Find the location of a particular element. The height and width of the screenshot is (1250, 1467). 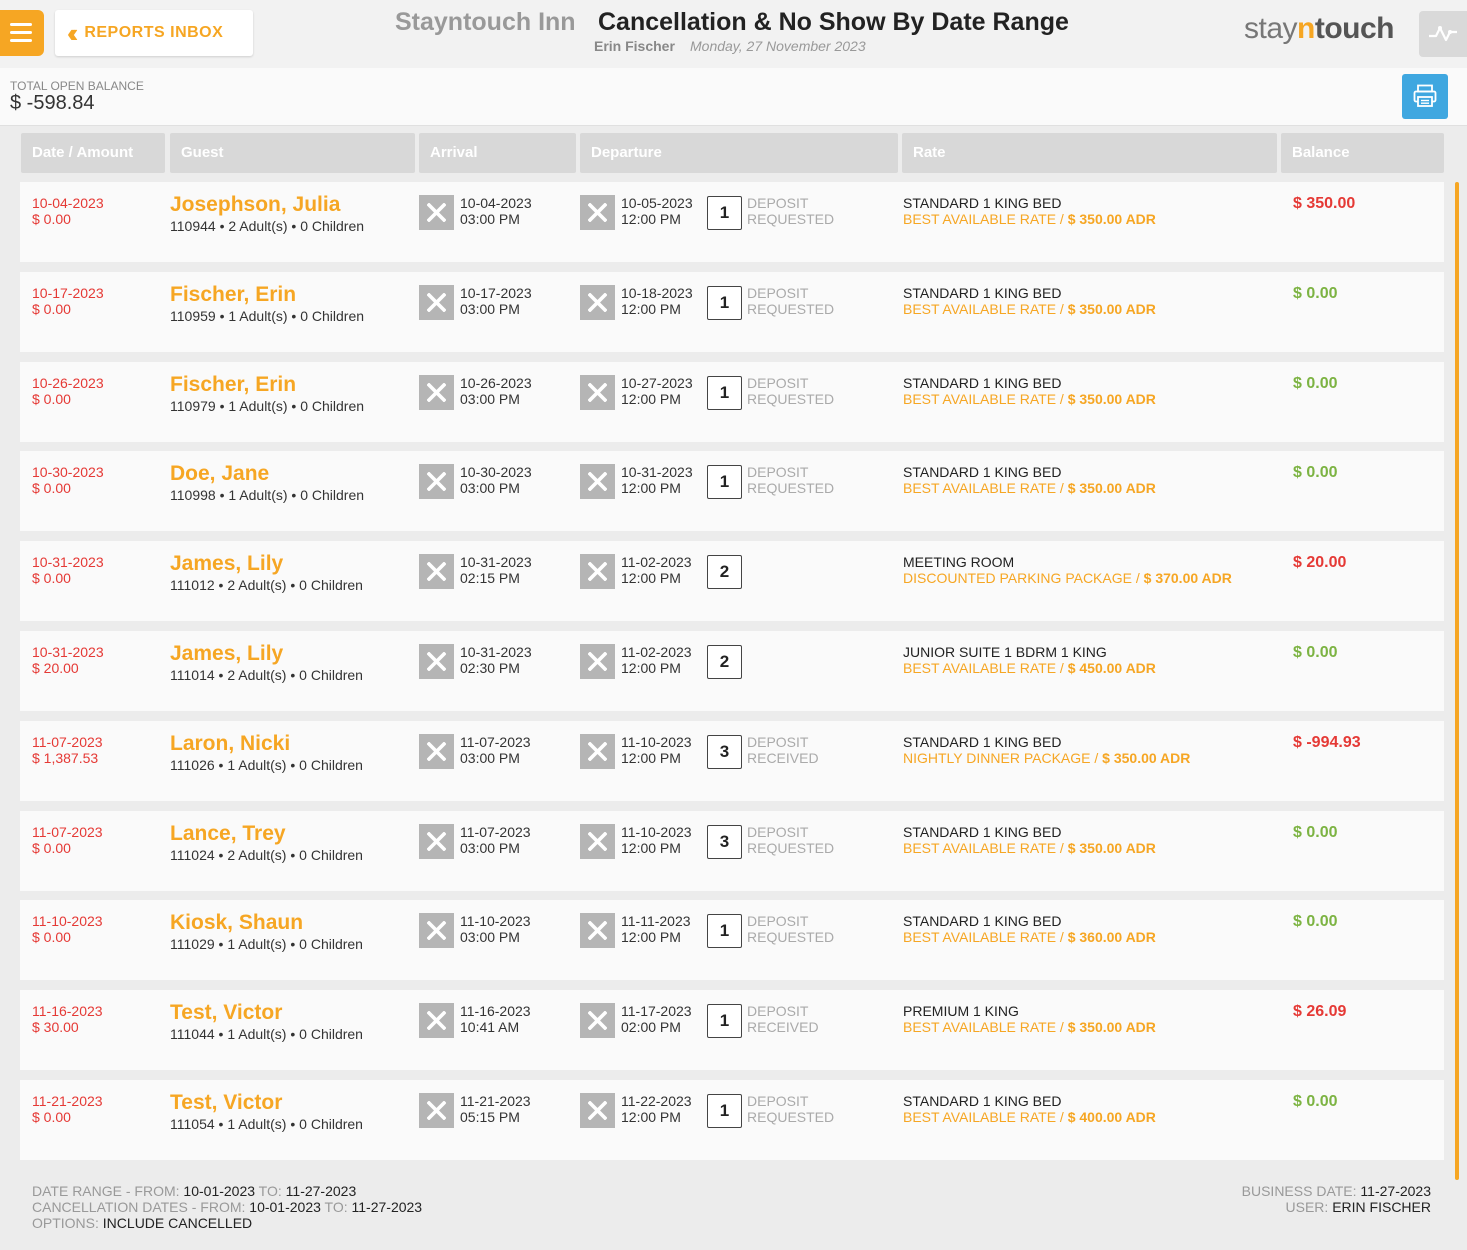

rate-adr: $ 450.00 ADR is located at coordinates (1111, 667).